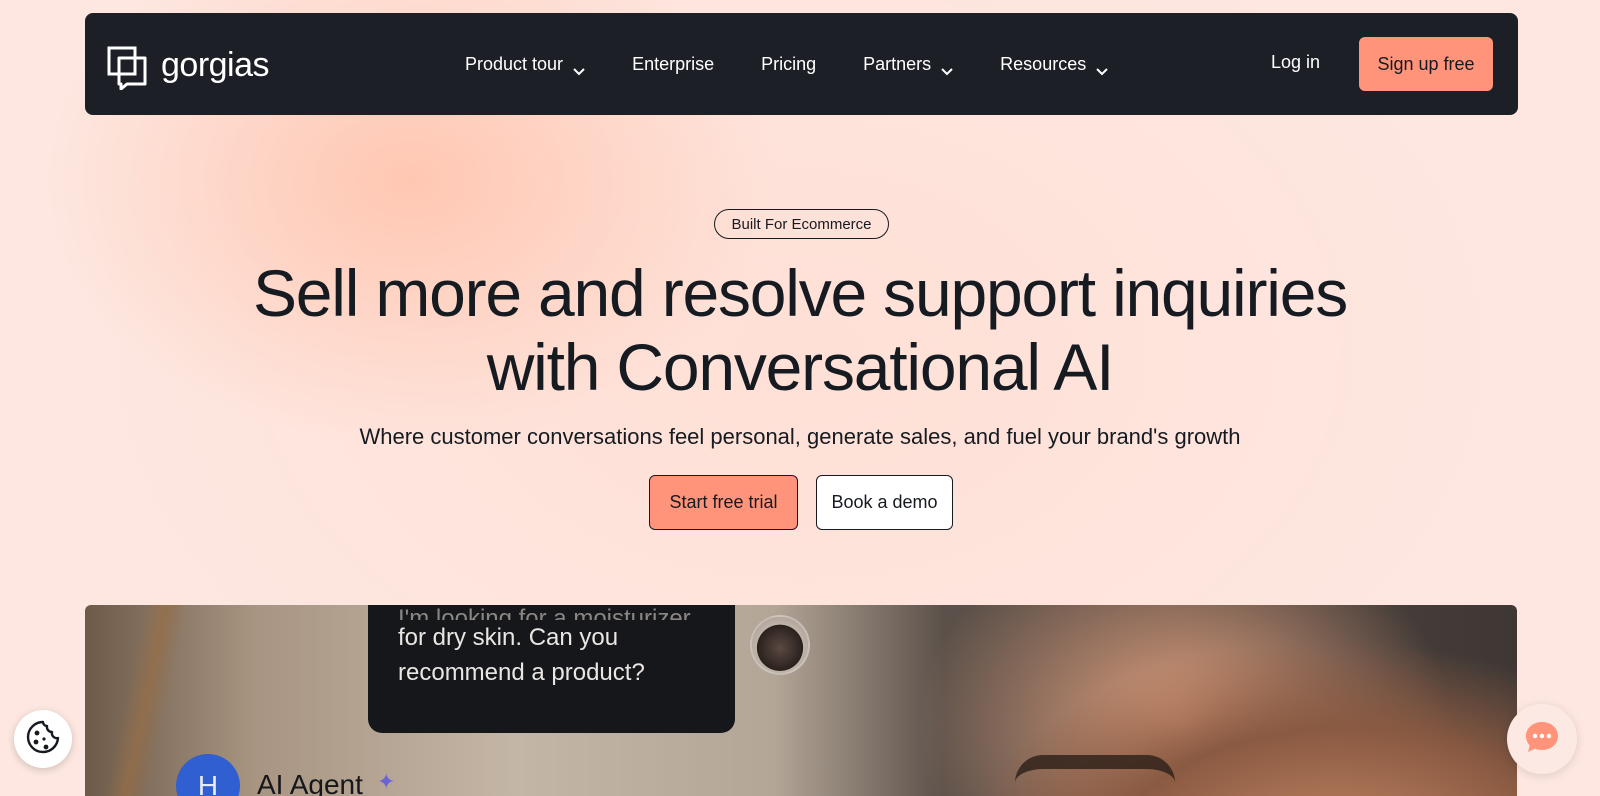 The width and height of the screenshot is (1600, 796). I want to click on nav-label: Pricing, so click(789, 63).